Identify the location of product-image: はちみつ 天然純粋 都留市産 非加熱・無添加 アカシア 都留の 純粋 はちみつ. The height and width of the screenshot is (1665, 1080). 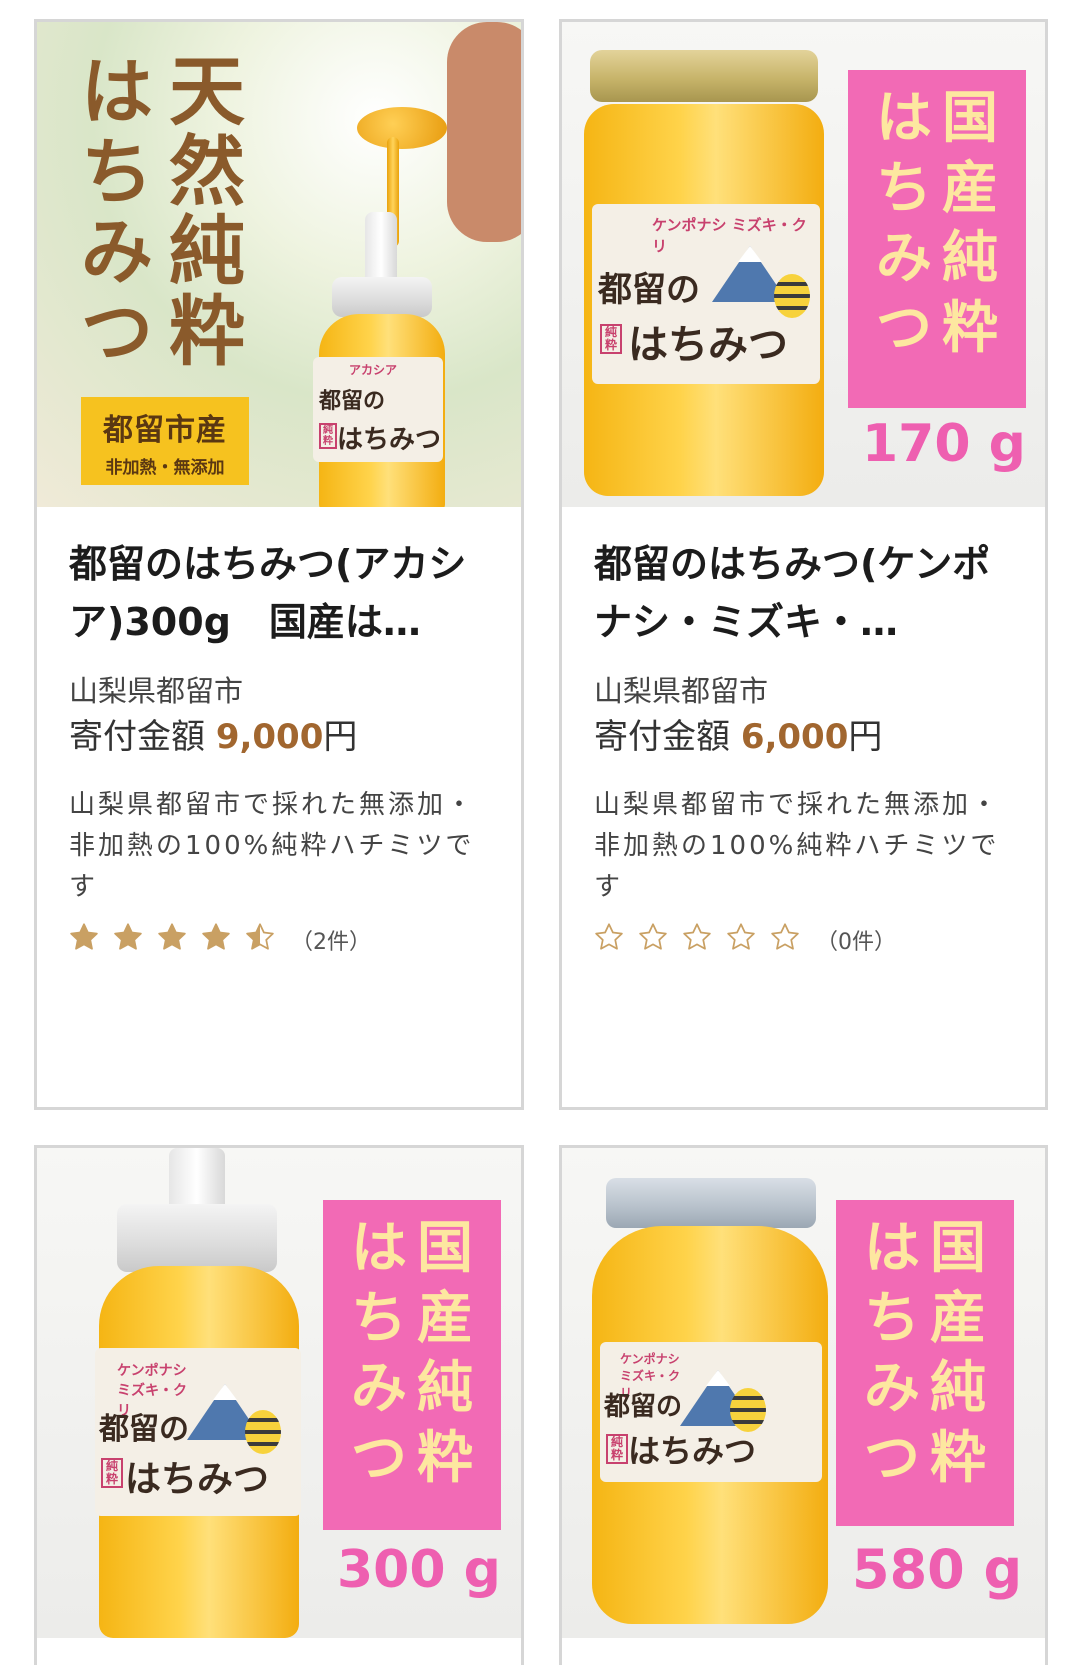
(279, 264).